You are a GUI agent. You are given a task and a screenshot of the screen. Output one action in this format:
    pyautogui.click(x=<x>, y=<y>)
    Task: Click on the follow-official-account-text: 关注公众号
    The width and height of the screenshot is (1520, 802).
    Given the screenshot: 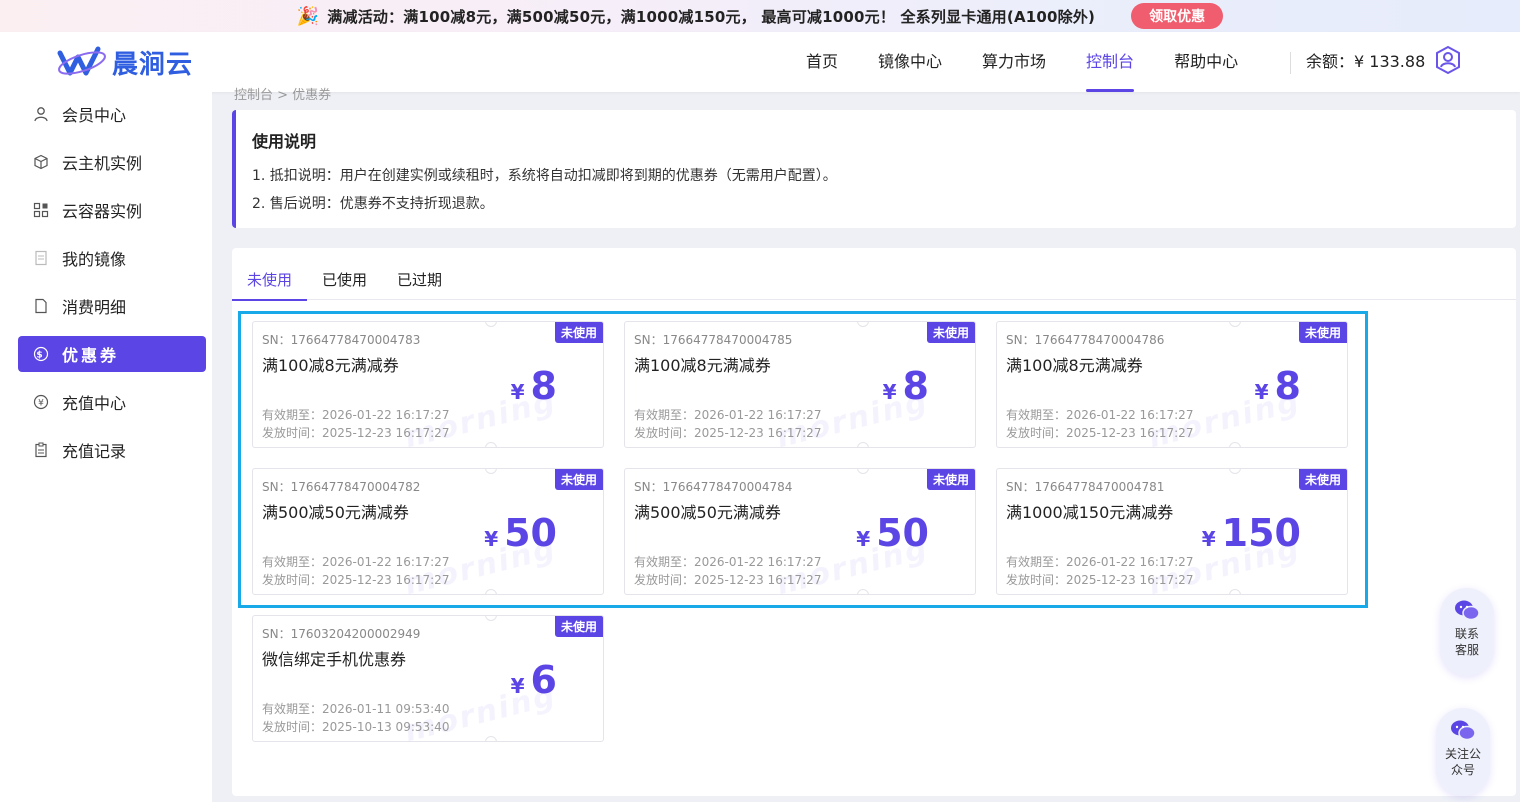 What is the action you would take?
    pyautogui.click(x=1462, y=762)
    